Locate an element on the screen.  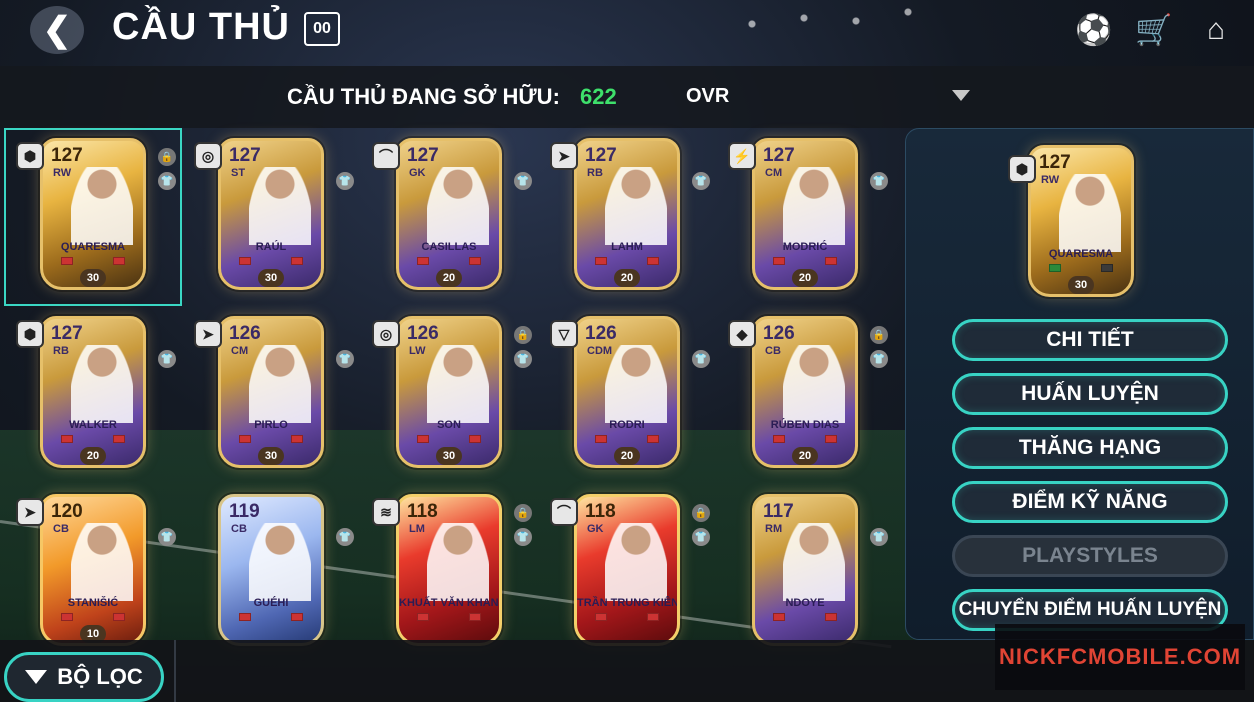
card-position: GK is located at coordinates (595, 529).